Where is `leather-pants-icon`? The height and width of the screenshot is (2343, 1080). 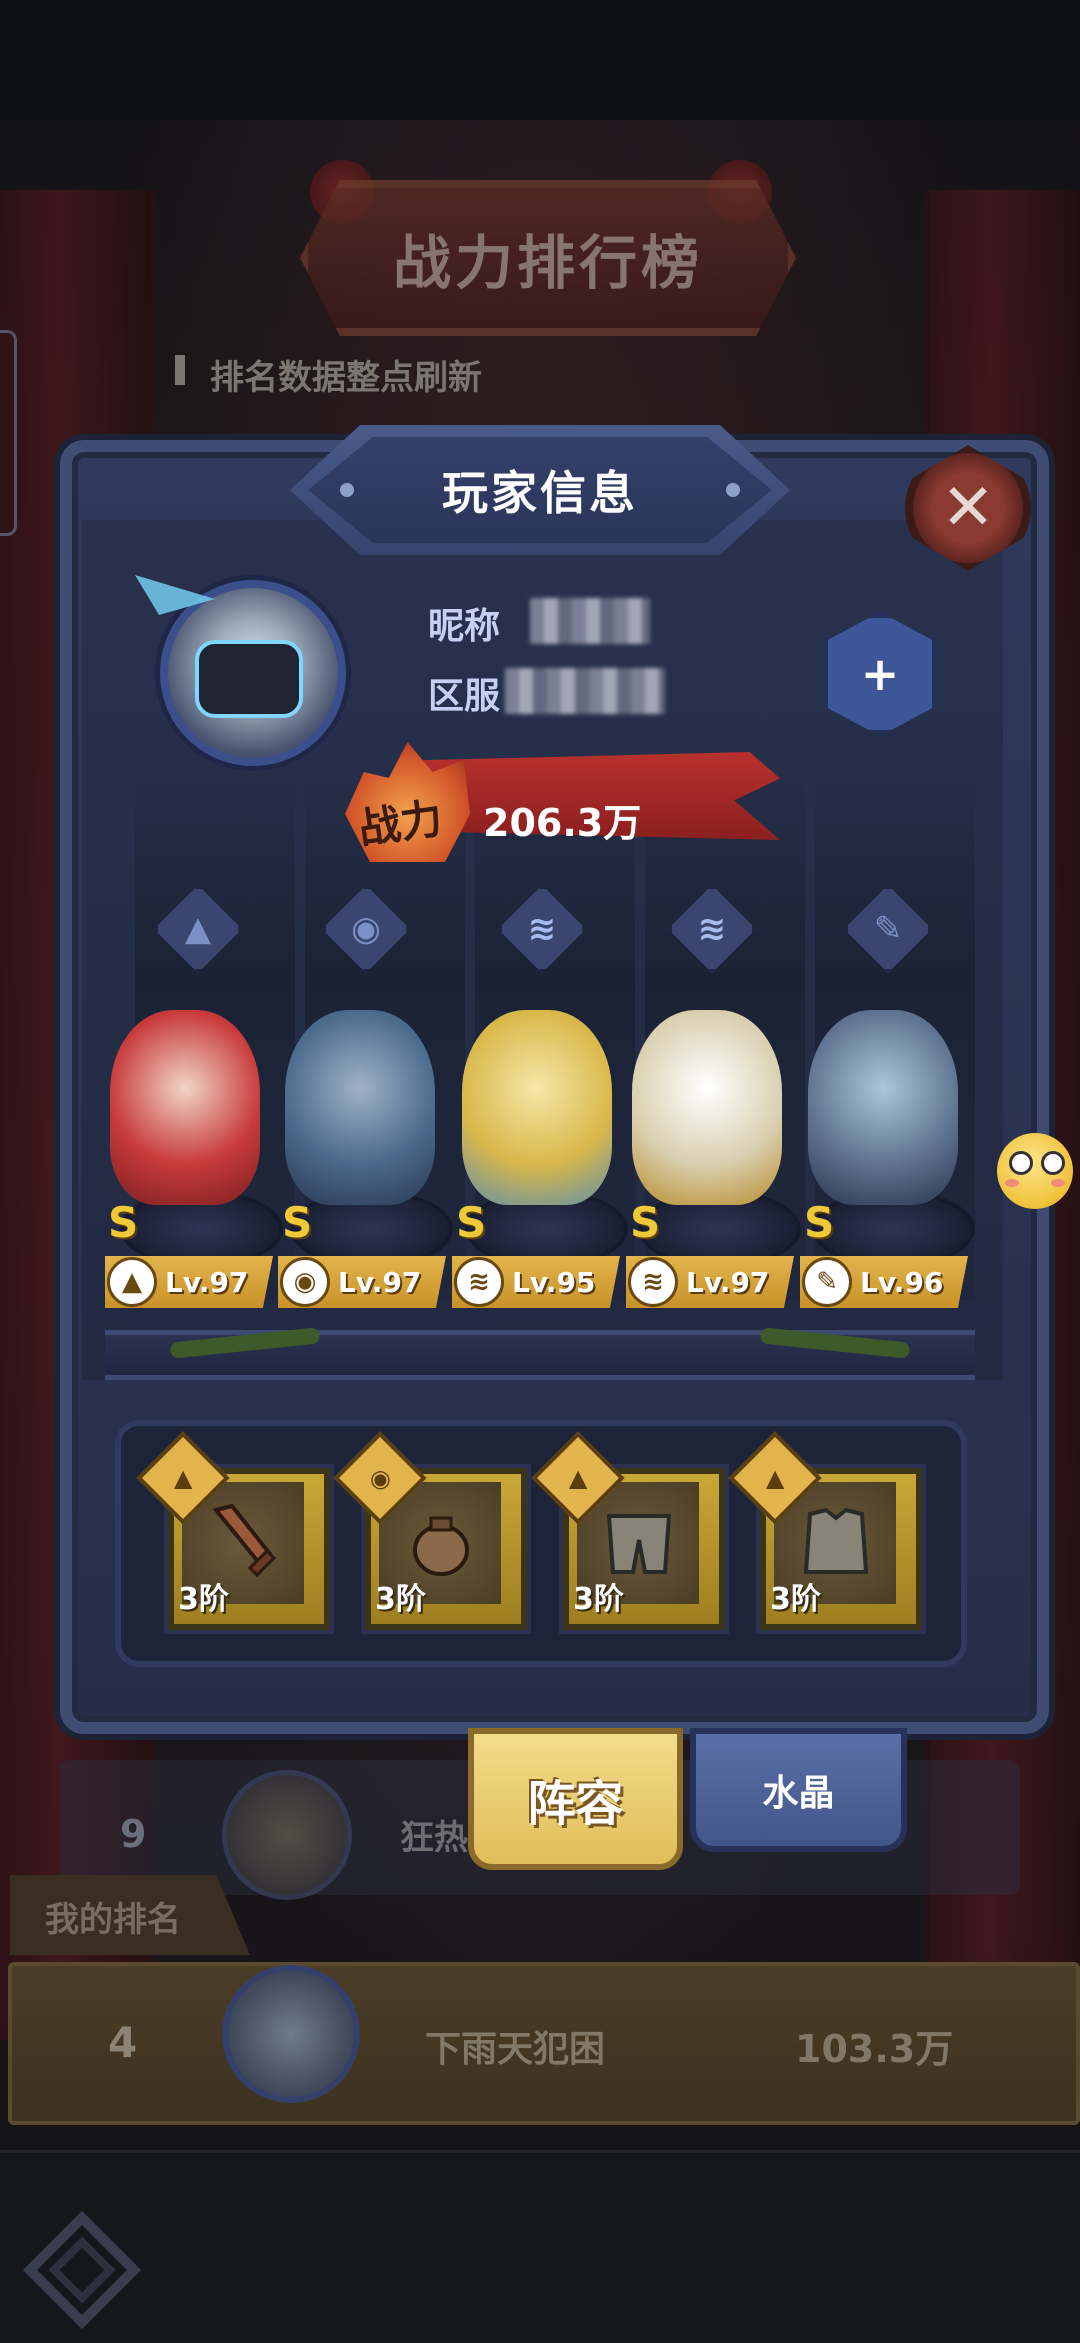
leather-pants-icon is located at coordinates (639, 1544).